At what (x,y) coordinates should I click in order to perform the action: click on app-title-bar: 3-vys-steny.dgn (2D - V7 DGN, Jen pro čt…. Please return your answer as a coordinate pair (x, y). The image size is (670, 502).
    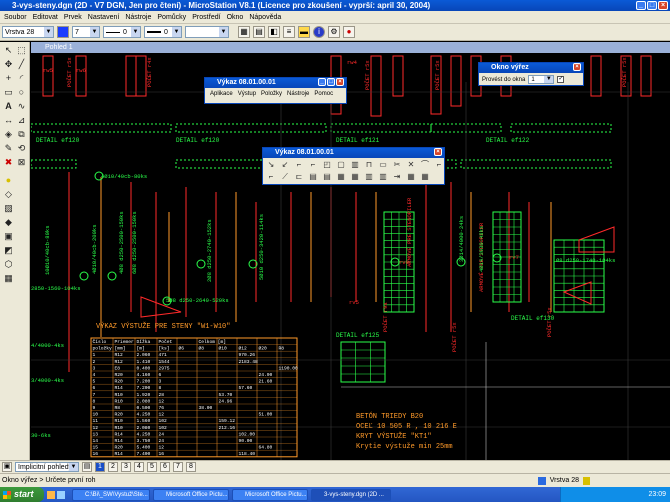
    Looking at the image, I should click on (335, 5).